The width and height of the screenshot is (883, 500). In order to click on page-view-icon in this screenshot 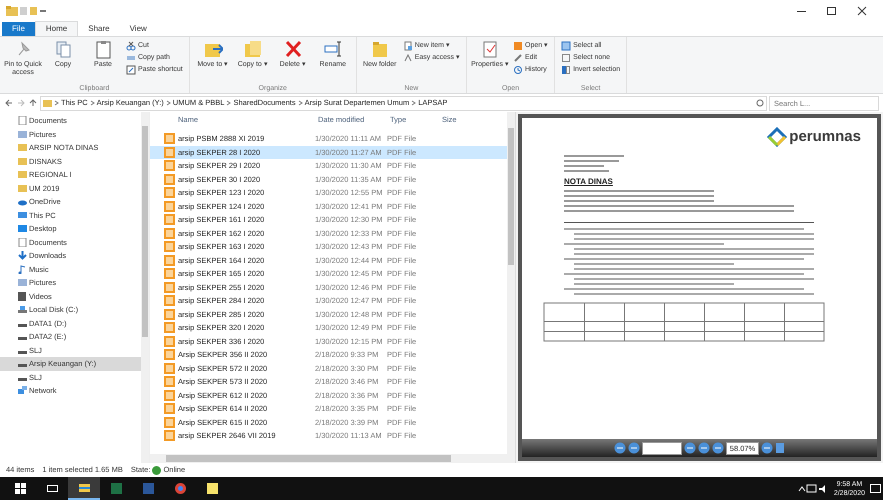, I will do `click(780, 448)`.